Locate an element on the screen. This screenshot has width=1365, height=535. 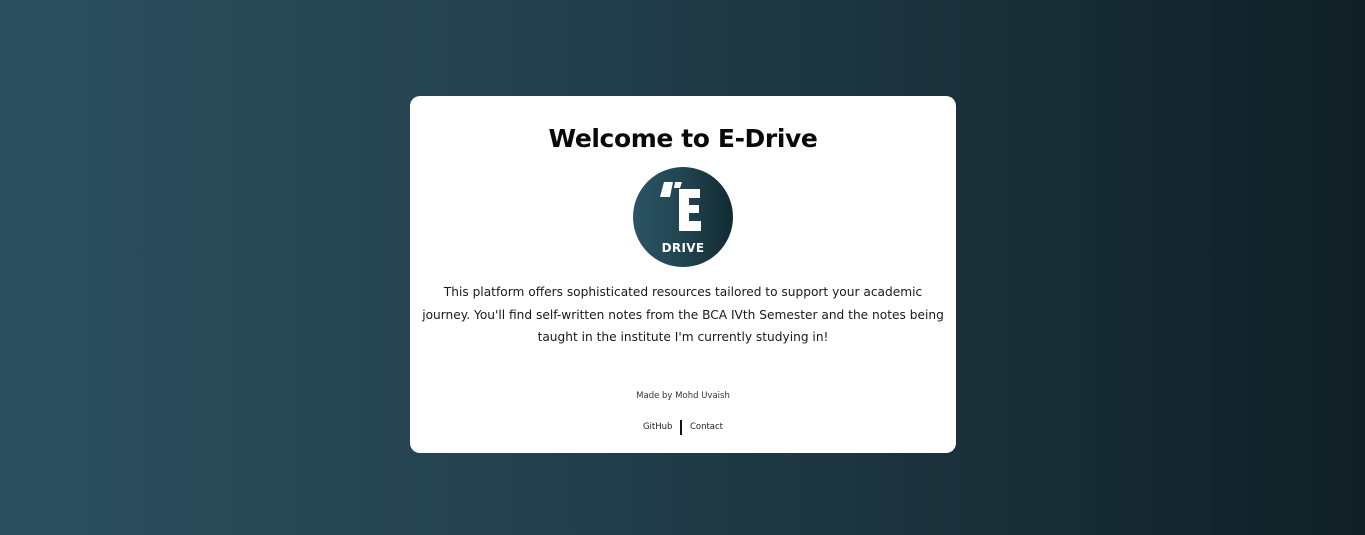
footer-links: GitHub Contact is located at coordinates (683, 427).